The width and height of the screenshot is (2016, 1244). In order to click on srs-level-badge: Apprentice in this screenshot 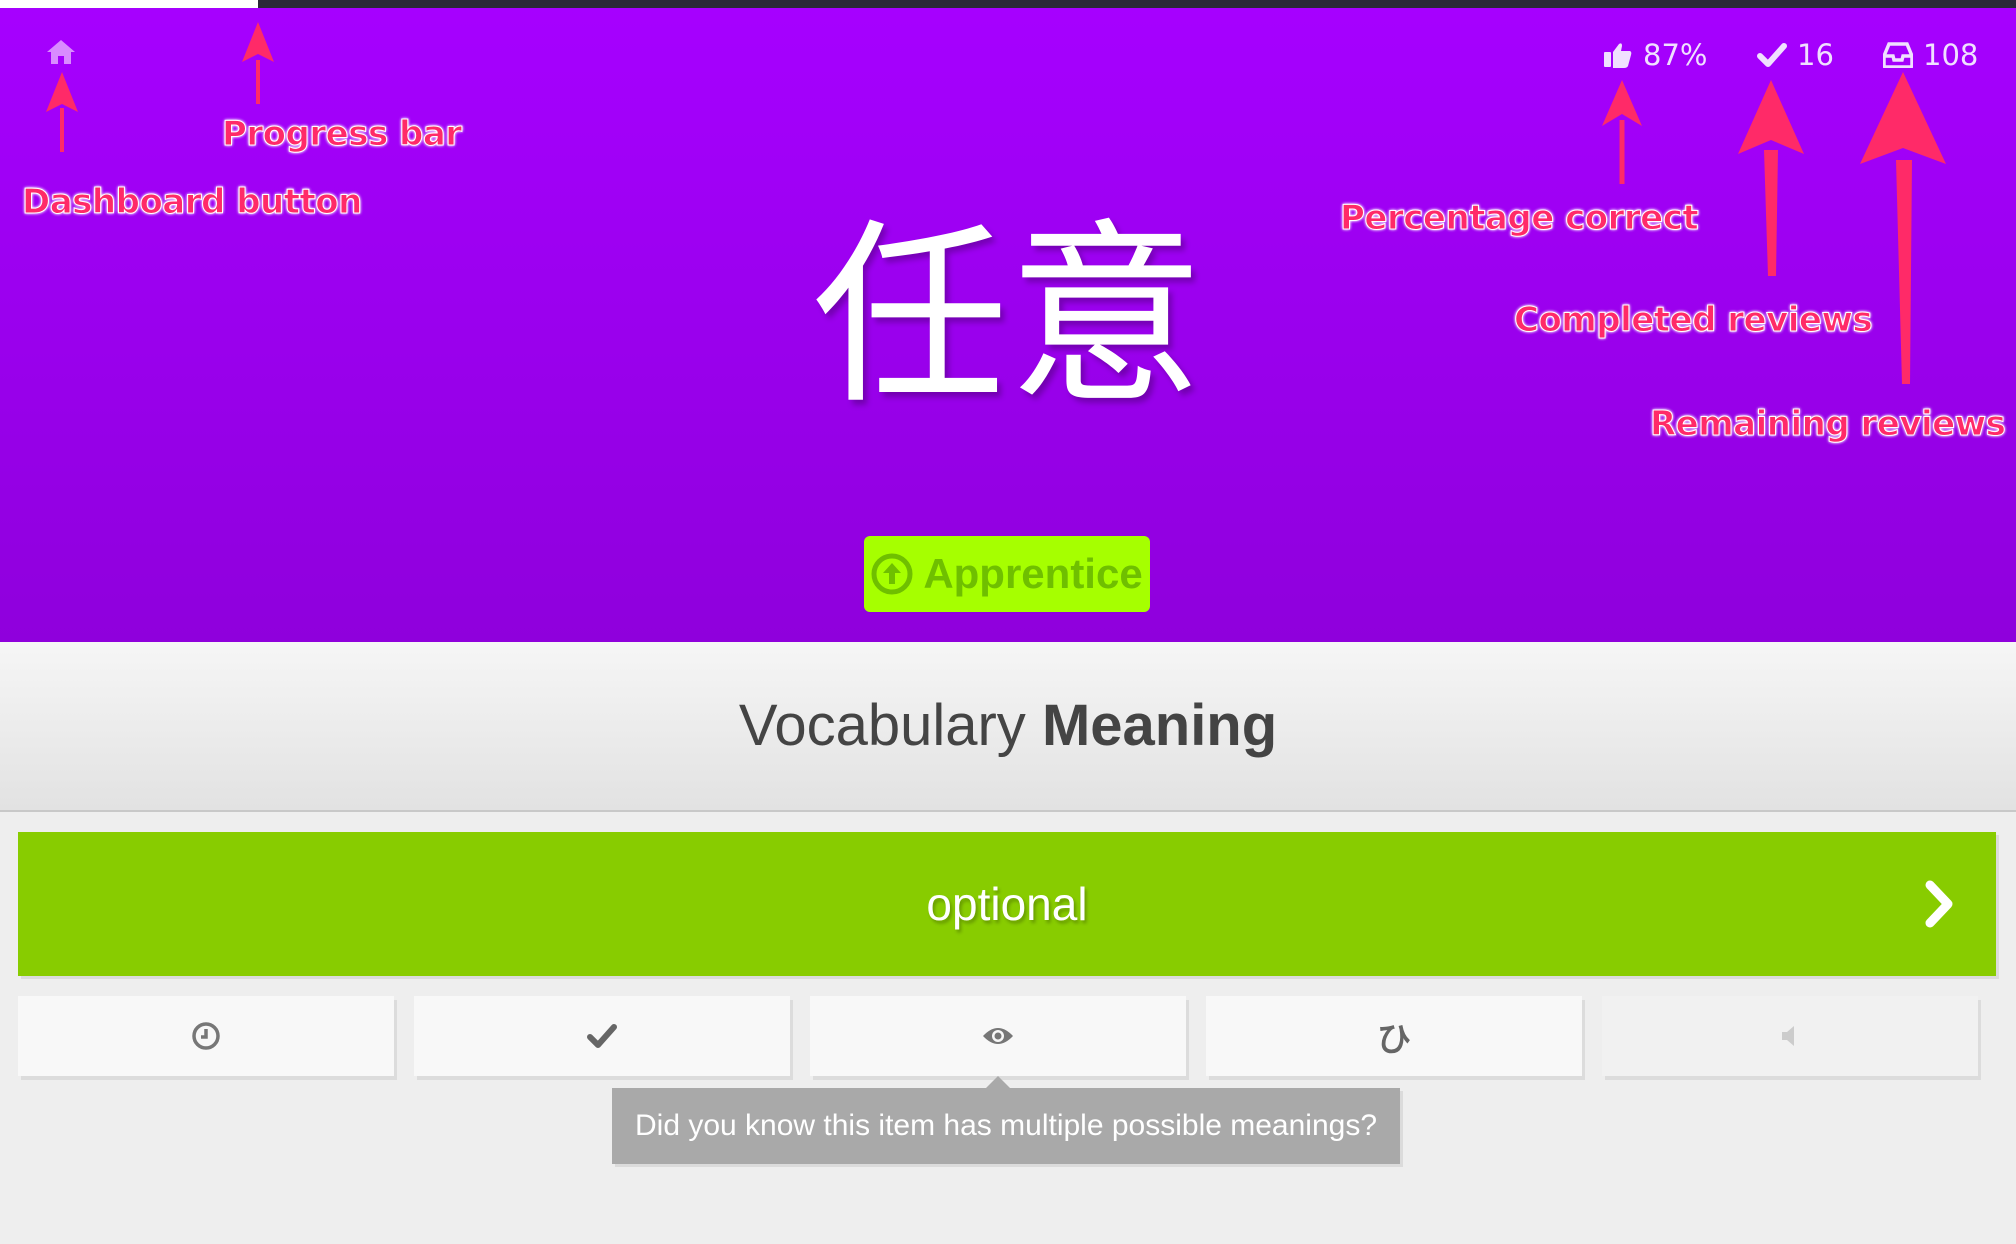, I will do `click(1007, 574)`.